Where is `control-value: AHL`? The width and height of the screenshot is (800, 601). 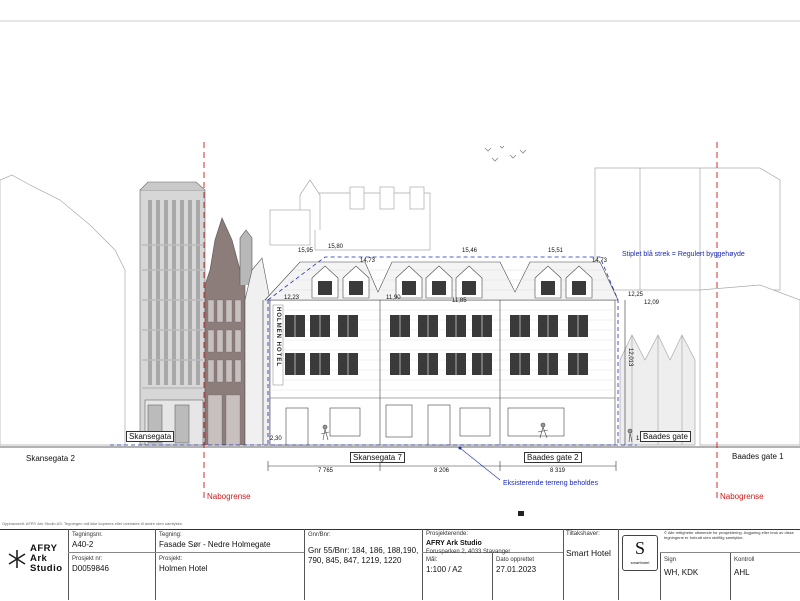 control-value: AHL is located at coordinates (742, 572).